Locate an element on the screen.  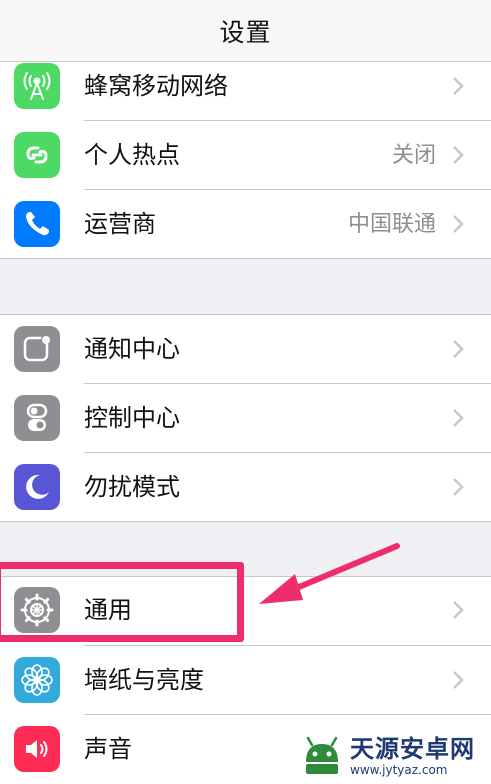
settings-row-label: 控制中心 is located at coordinates (132, 418).